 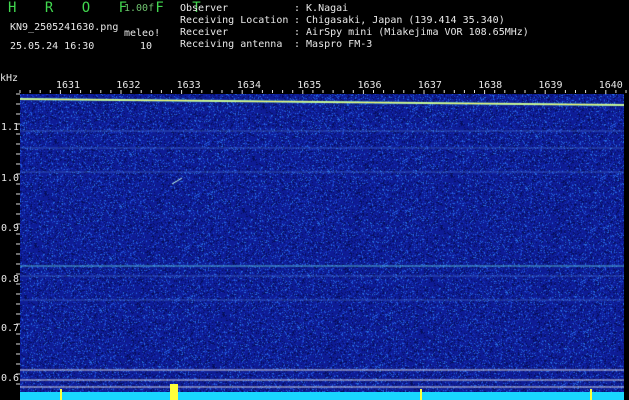 What do you see at coordinates (142, 33) in the screenshot?
I see `meleo-label: meleo!` at bounding box center [142, 33].